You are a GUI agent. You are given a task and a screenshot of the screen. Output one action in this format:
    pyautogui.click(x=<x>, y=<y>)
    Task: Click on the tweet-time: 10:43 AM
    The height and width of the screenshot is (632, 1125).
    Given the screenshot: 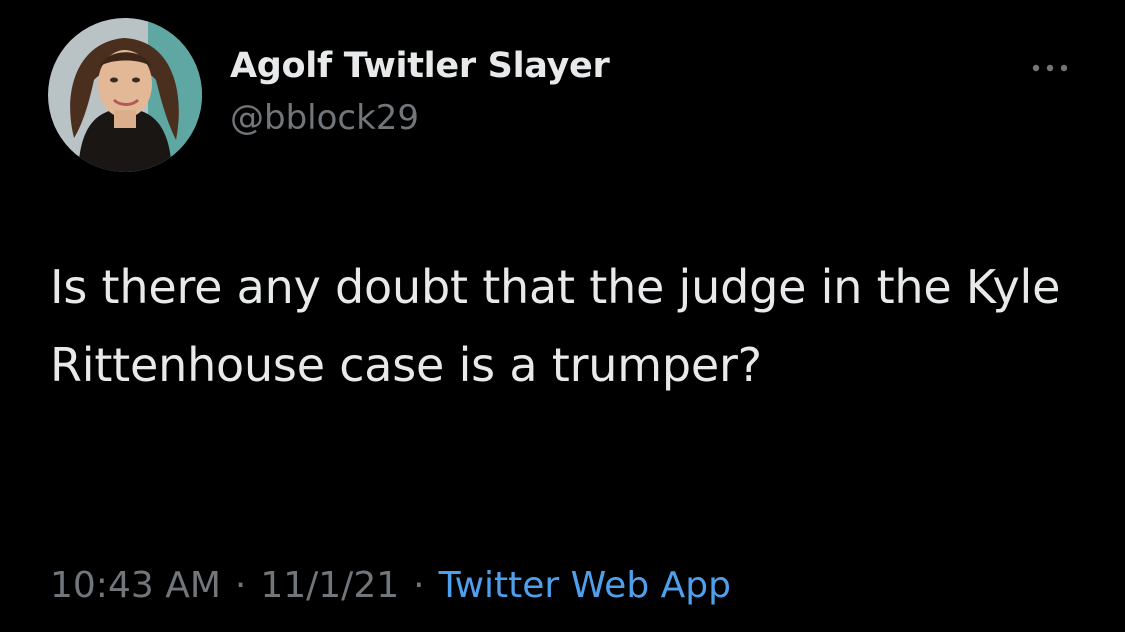 What is the action you would take?
    pyautogui.click(x=135, y=585)
    